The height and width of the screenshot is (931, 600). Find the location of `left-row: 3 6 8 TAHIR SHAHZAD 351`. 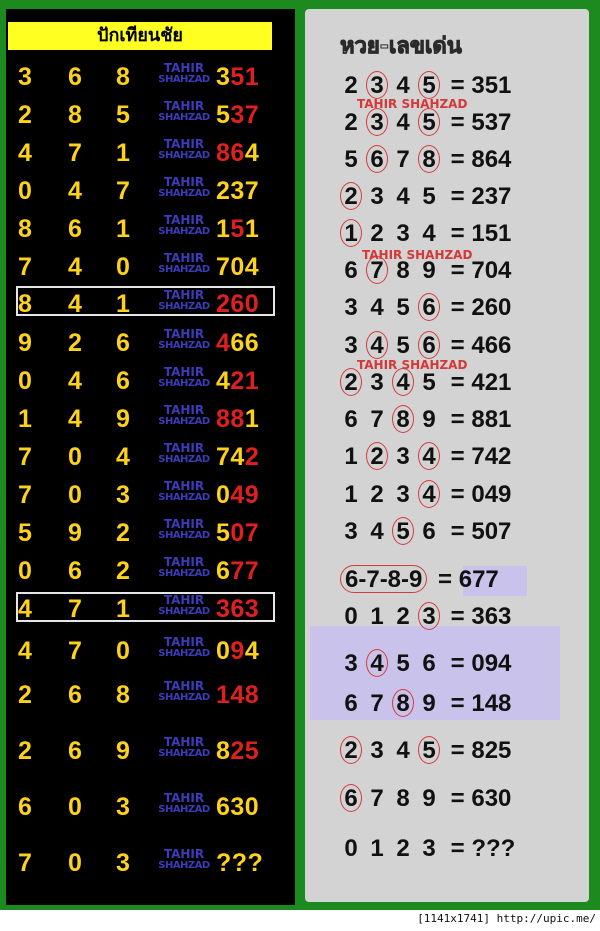

left-row: 3 6 8 TAHIR SHAHZAD 351 is located at coordinates (147, 77).